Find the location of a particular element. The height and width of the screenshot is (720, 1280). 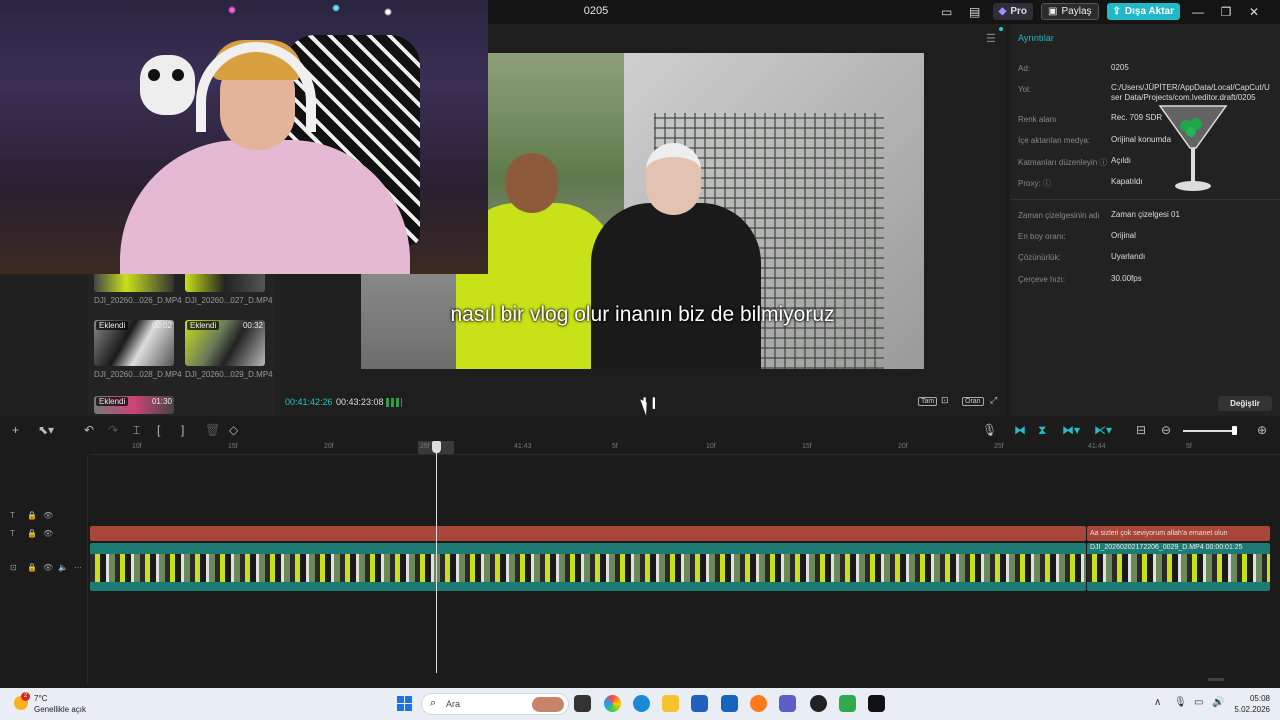

task-view-icon is located at coordinates (582, 703).